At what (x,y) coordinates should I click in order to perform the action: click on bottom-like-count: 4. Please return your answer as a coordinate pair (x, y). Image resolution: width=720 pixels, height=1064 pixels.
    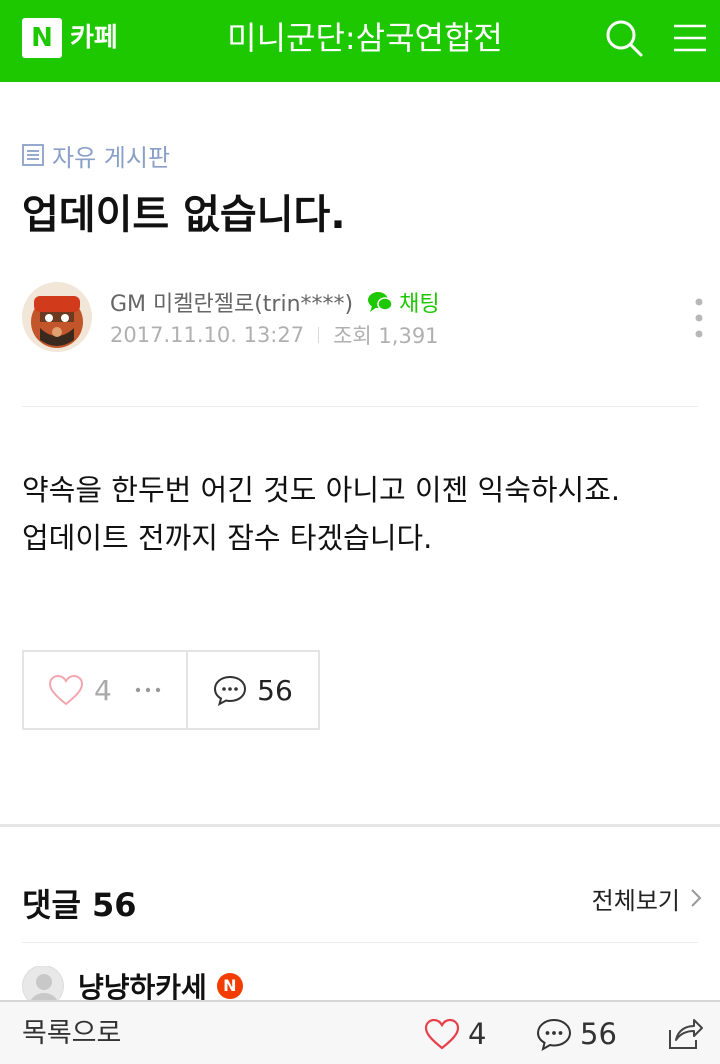
    Looking at the image, I should click on (477, 1034).